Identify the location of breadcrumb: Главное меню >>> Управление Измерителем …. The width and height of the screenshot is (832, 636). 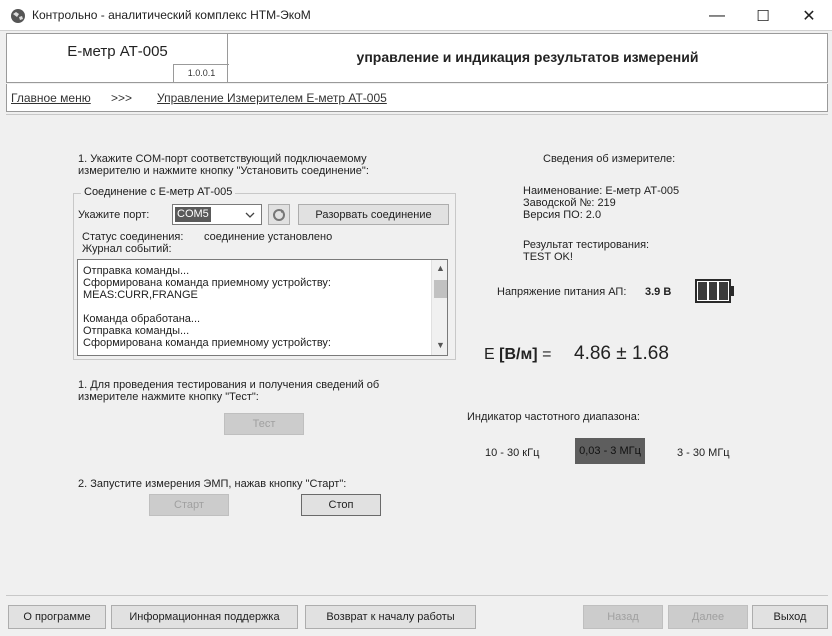
(417, 98).